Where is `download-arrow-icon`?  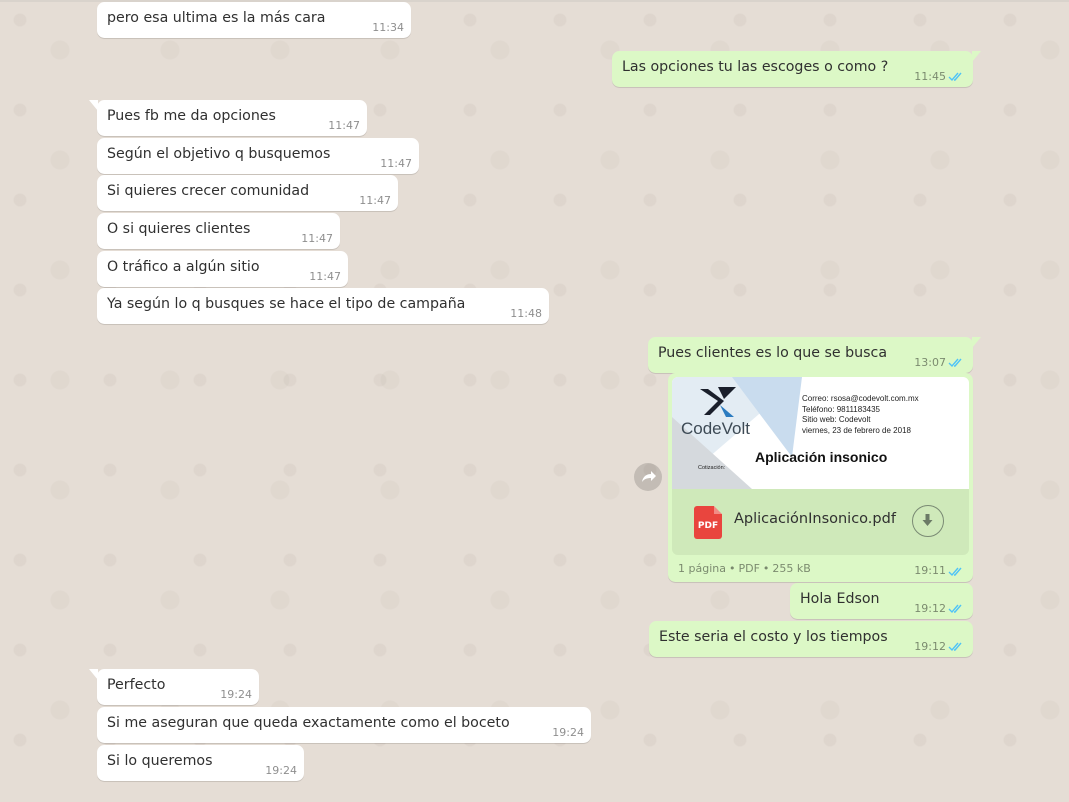 download-arrow-icon is located at coordinates (927, 520).